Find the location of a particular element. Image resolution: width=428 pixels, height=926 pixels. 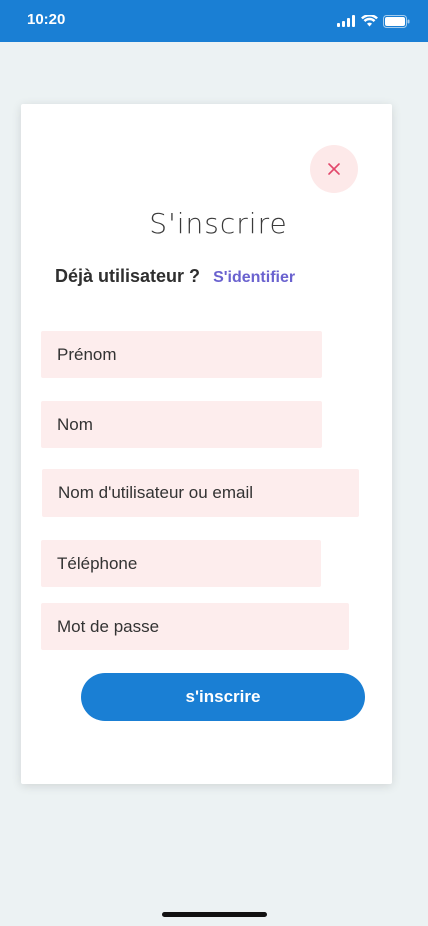

login-prompt: Déjà utilisateur ? S'identifier is located at coordinates (175, 276).